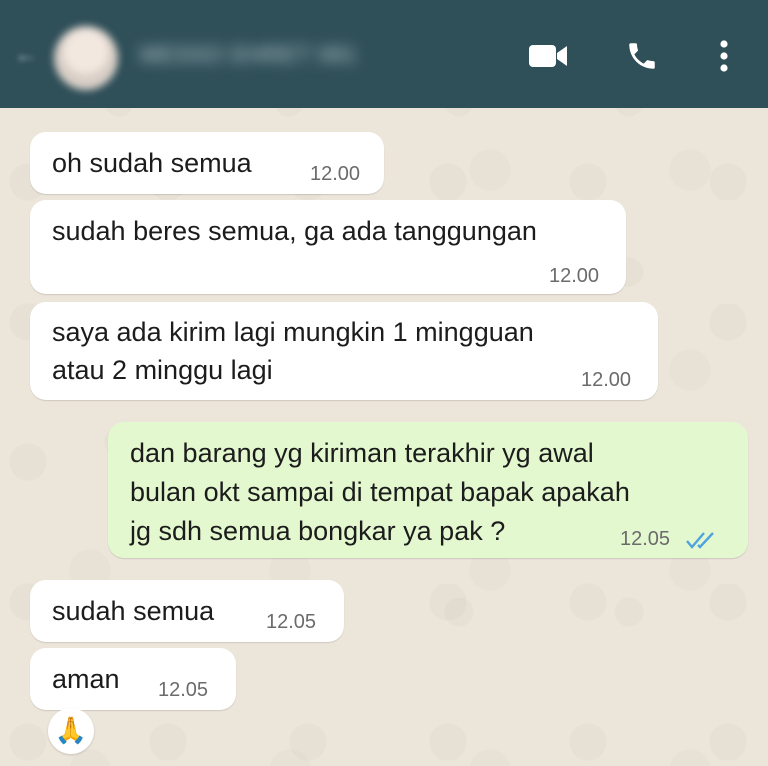  Describe the element at coordinates (362, 453) in the screenshot. I see `message-text: dan barang yg kiriman terakhir yg awal` at that location.